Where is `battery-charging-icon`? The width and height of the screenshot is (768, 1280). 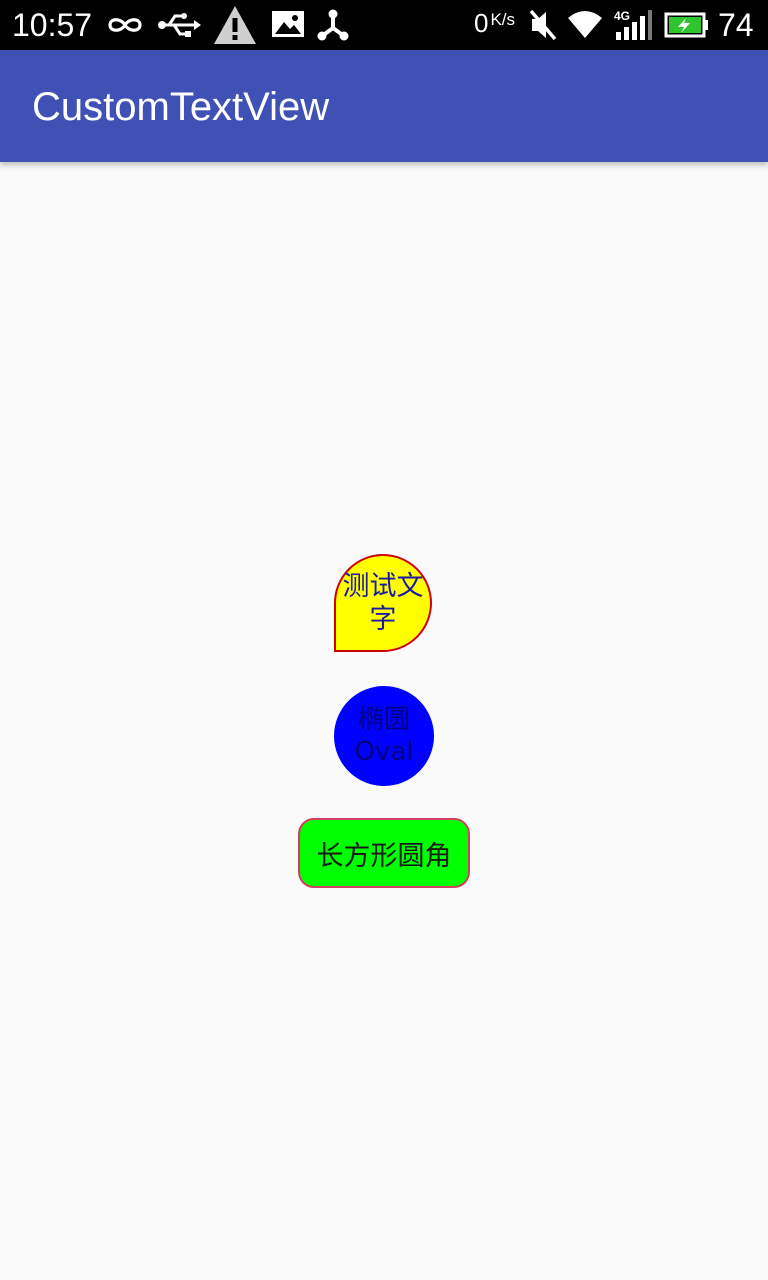 battery-charging-icon is located at coordinates (686, 25).